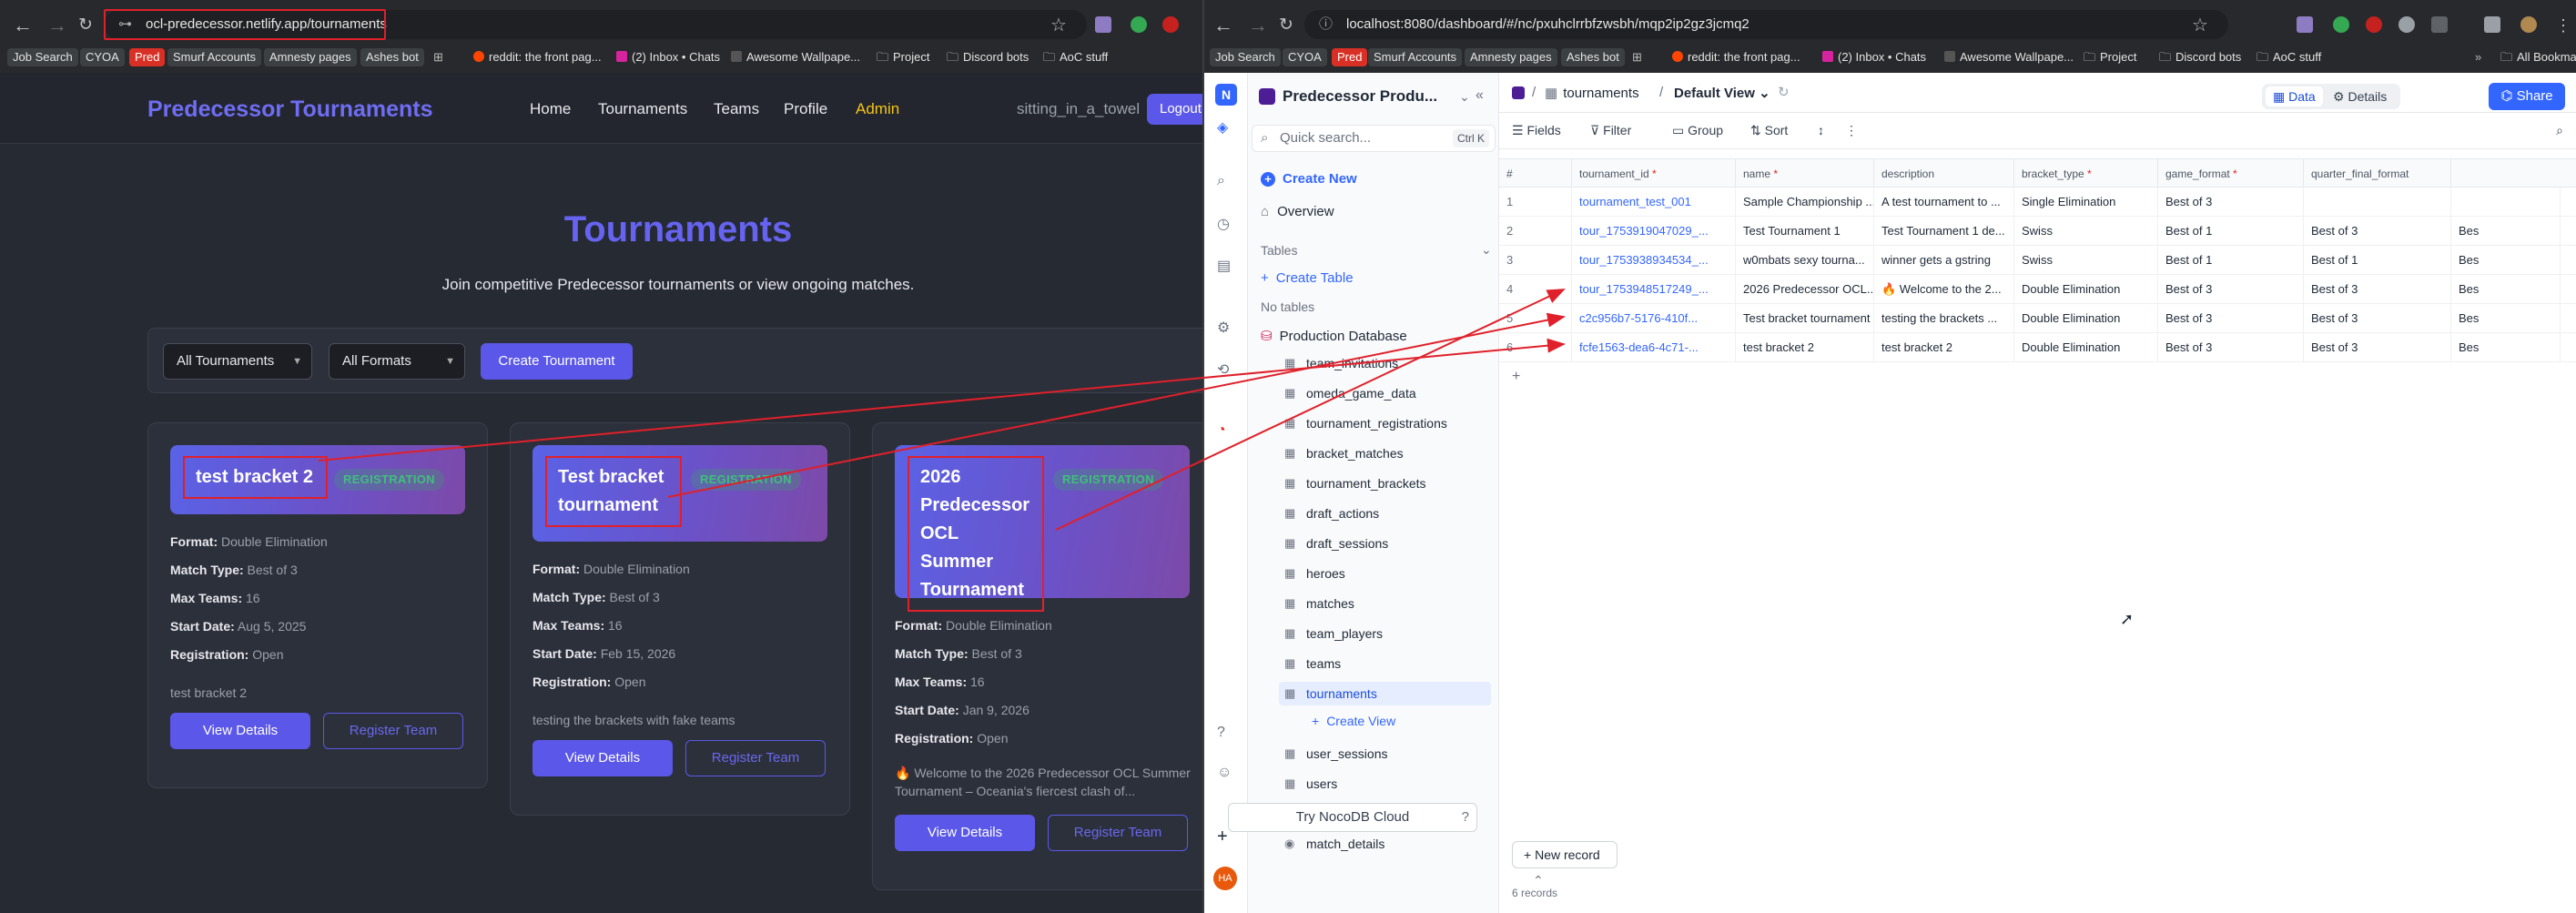 The height and width of the screenshot is (913, 2576). I want to click on table-cell: 2, so click(1535, 231).